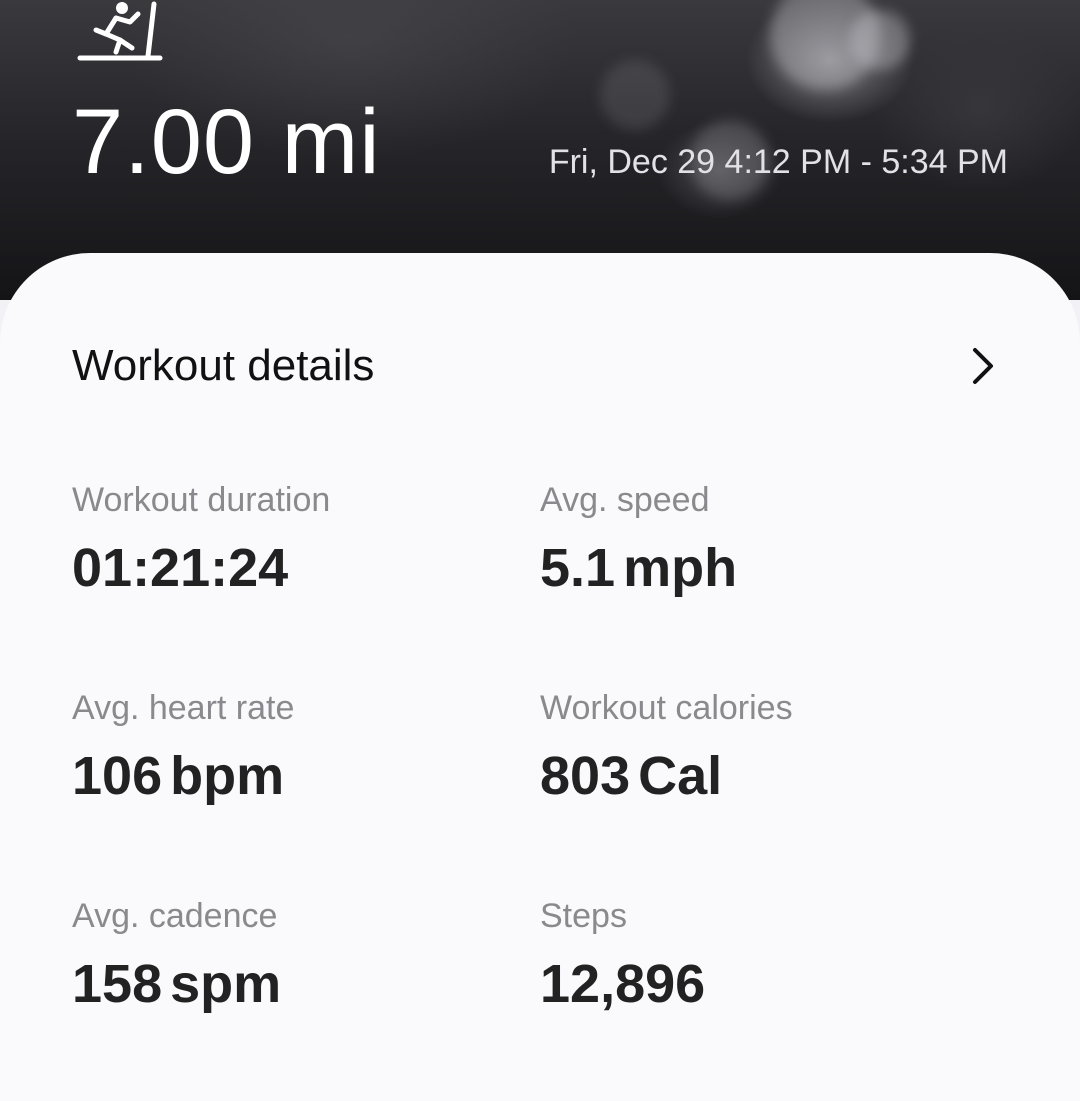 This screenshot has width=1080, height=1101. Describe the element at coordinates (226, 984) in the screenshot. I see `stat-unit: spm` at that location.